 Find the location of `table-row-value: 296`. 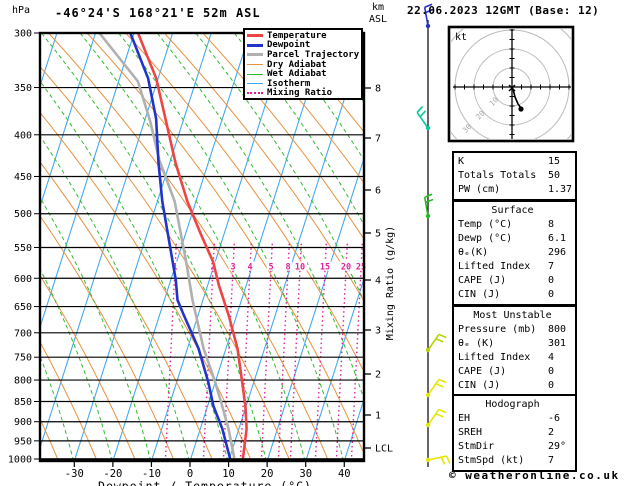

table-row-value: 296 is located at coordinates (557, 252).